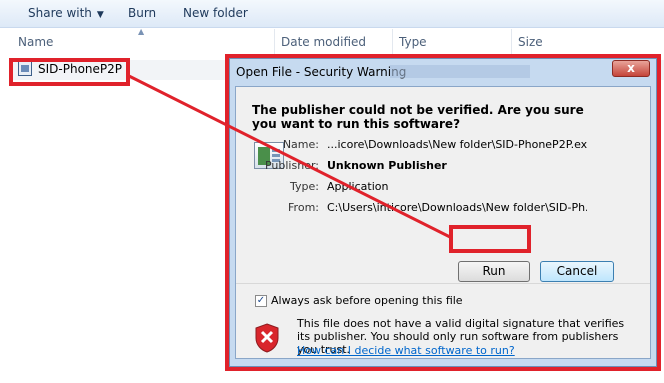  I want to click on sort-ascending-icon: ▲, so click(141, 31).